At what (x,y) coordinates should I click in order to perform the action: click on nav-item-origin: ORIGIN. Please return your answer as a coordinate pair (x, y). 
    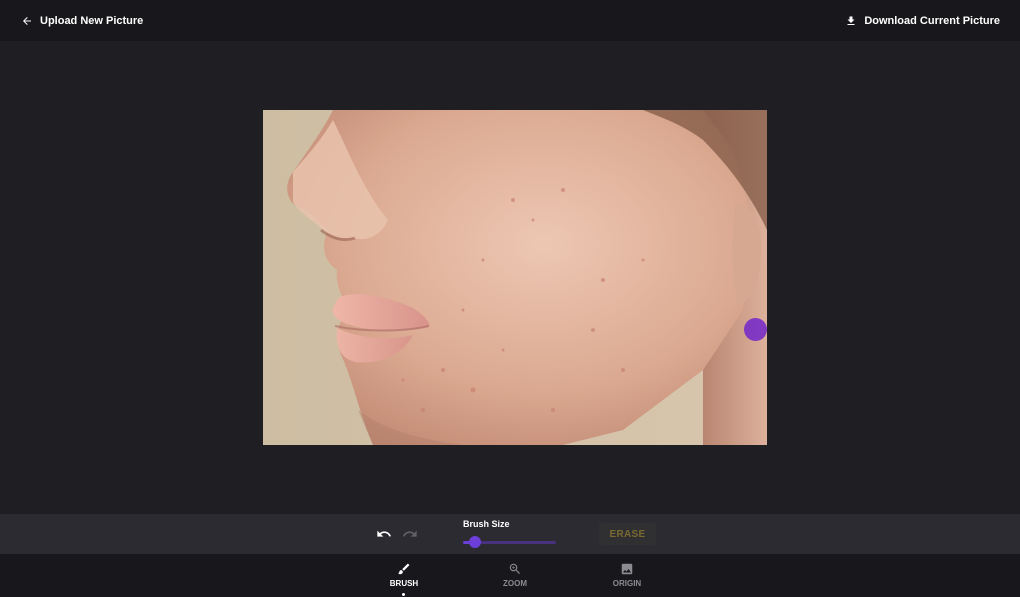
    Looking at the image, I should click on (627, 575).